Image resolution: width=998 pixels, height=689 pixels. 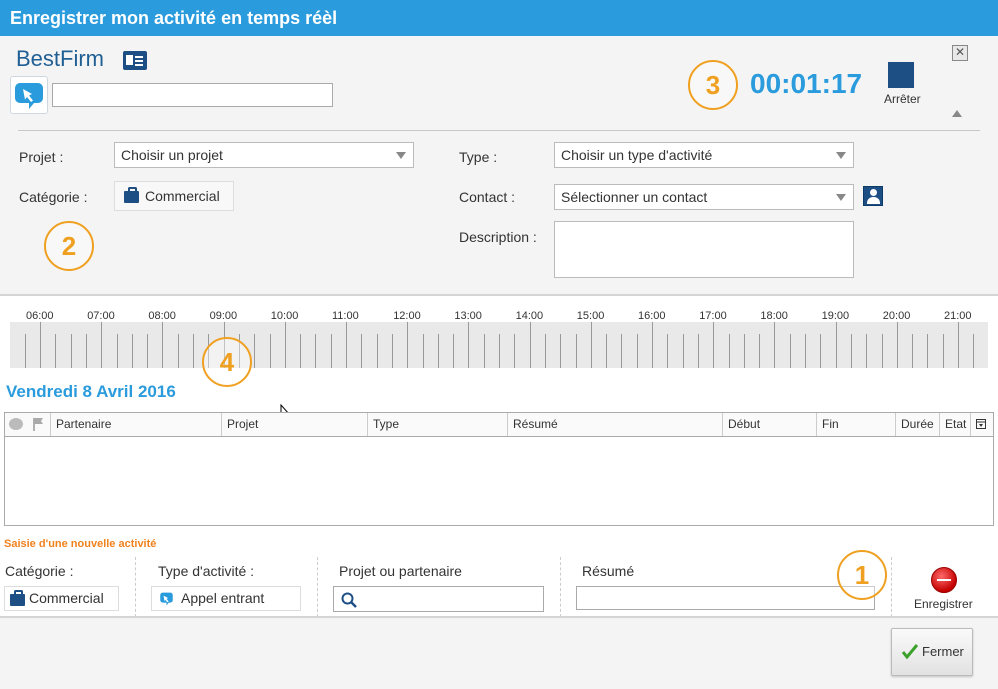 I want to click on new-type-value: Appel entrant, so click(x=223, y=598).